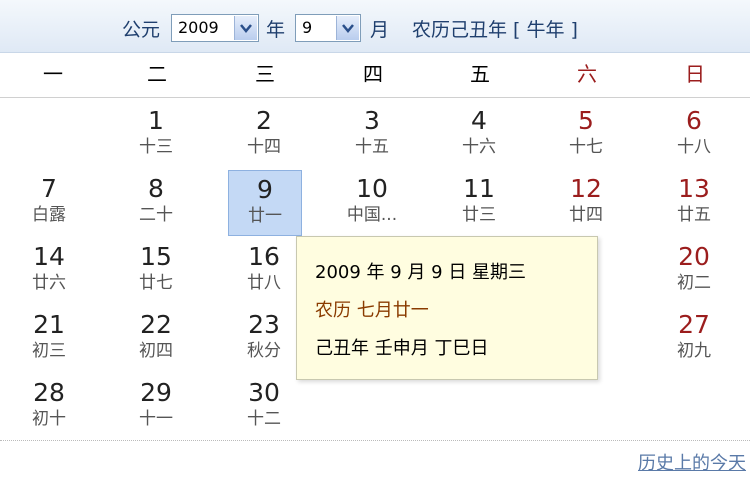 This screenshot has height=501, width=750. Describe the element at coordinates (694, 203) in the screenshot. I see `day-cell: 13 廿五` at that location.